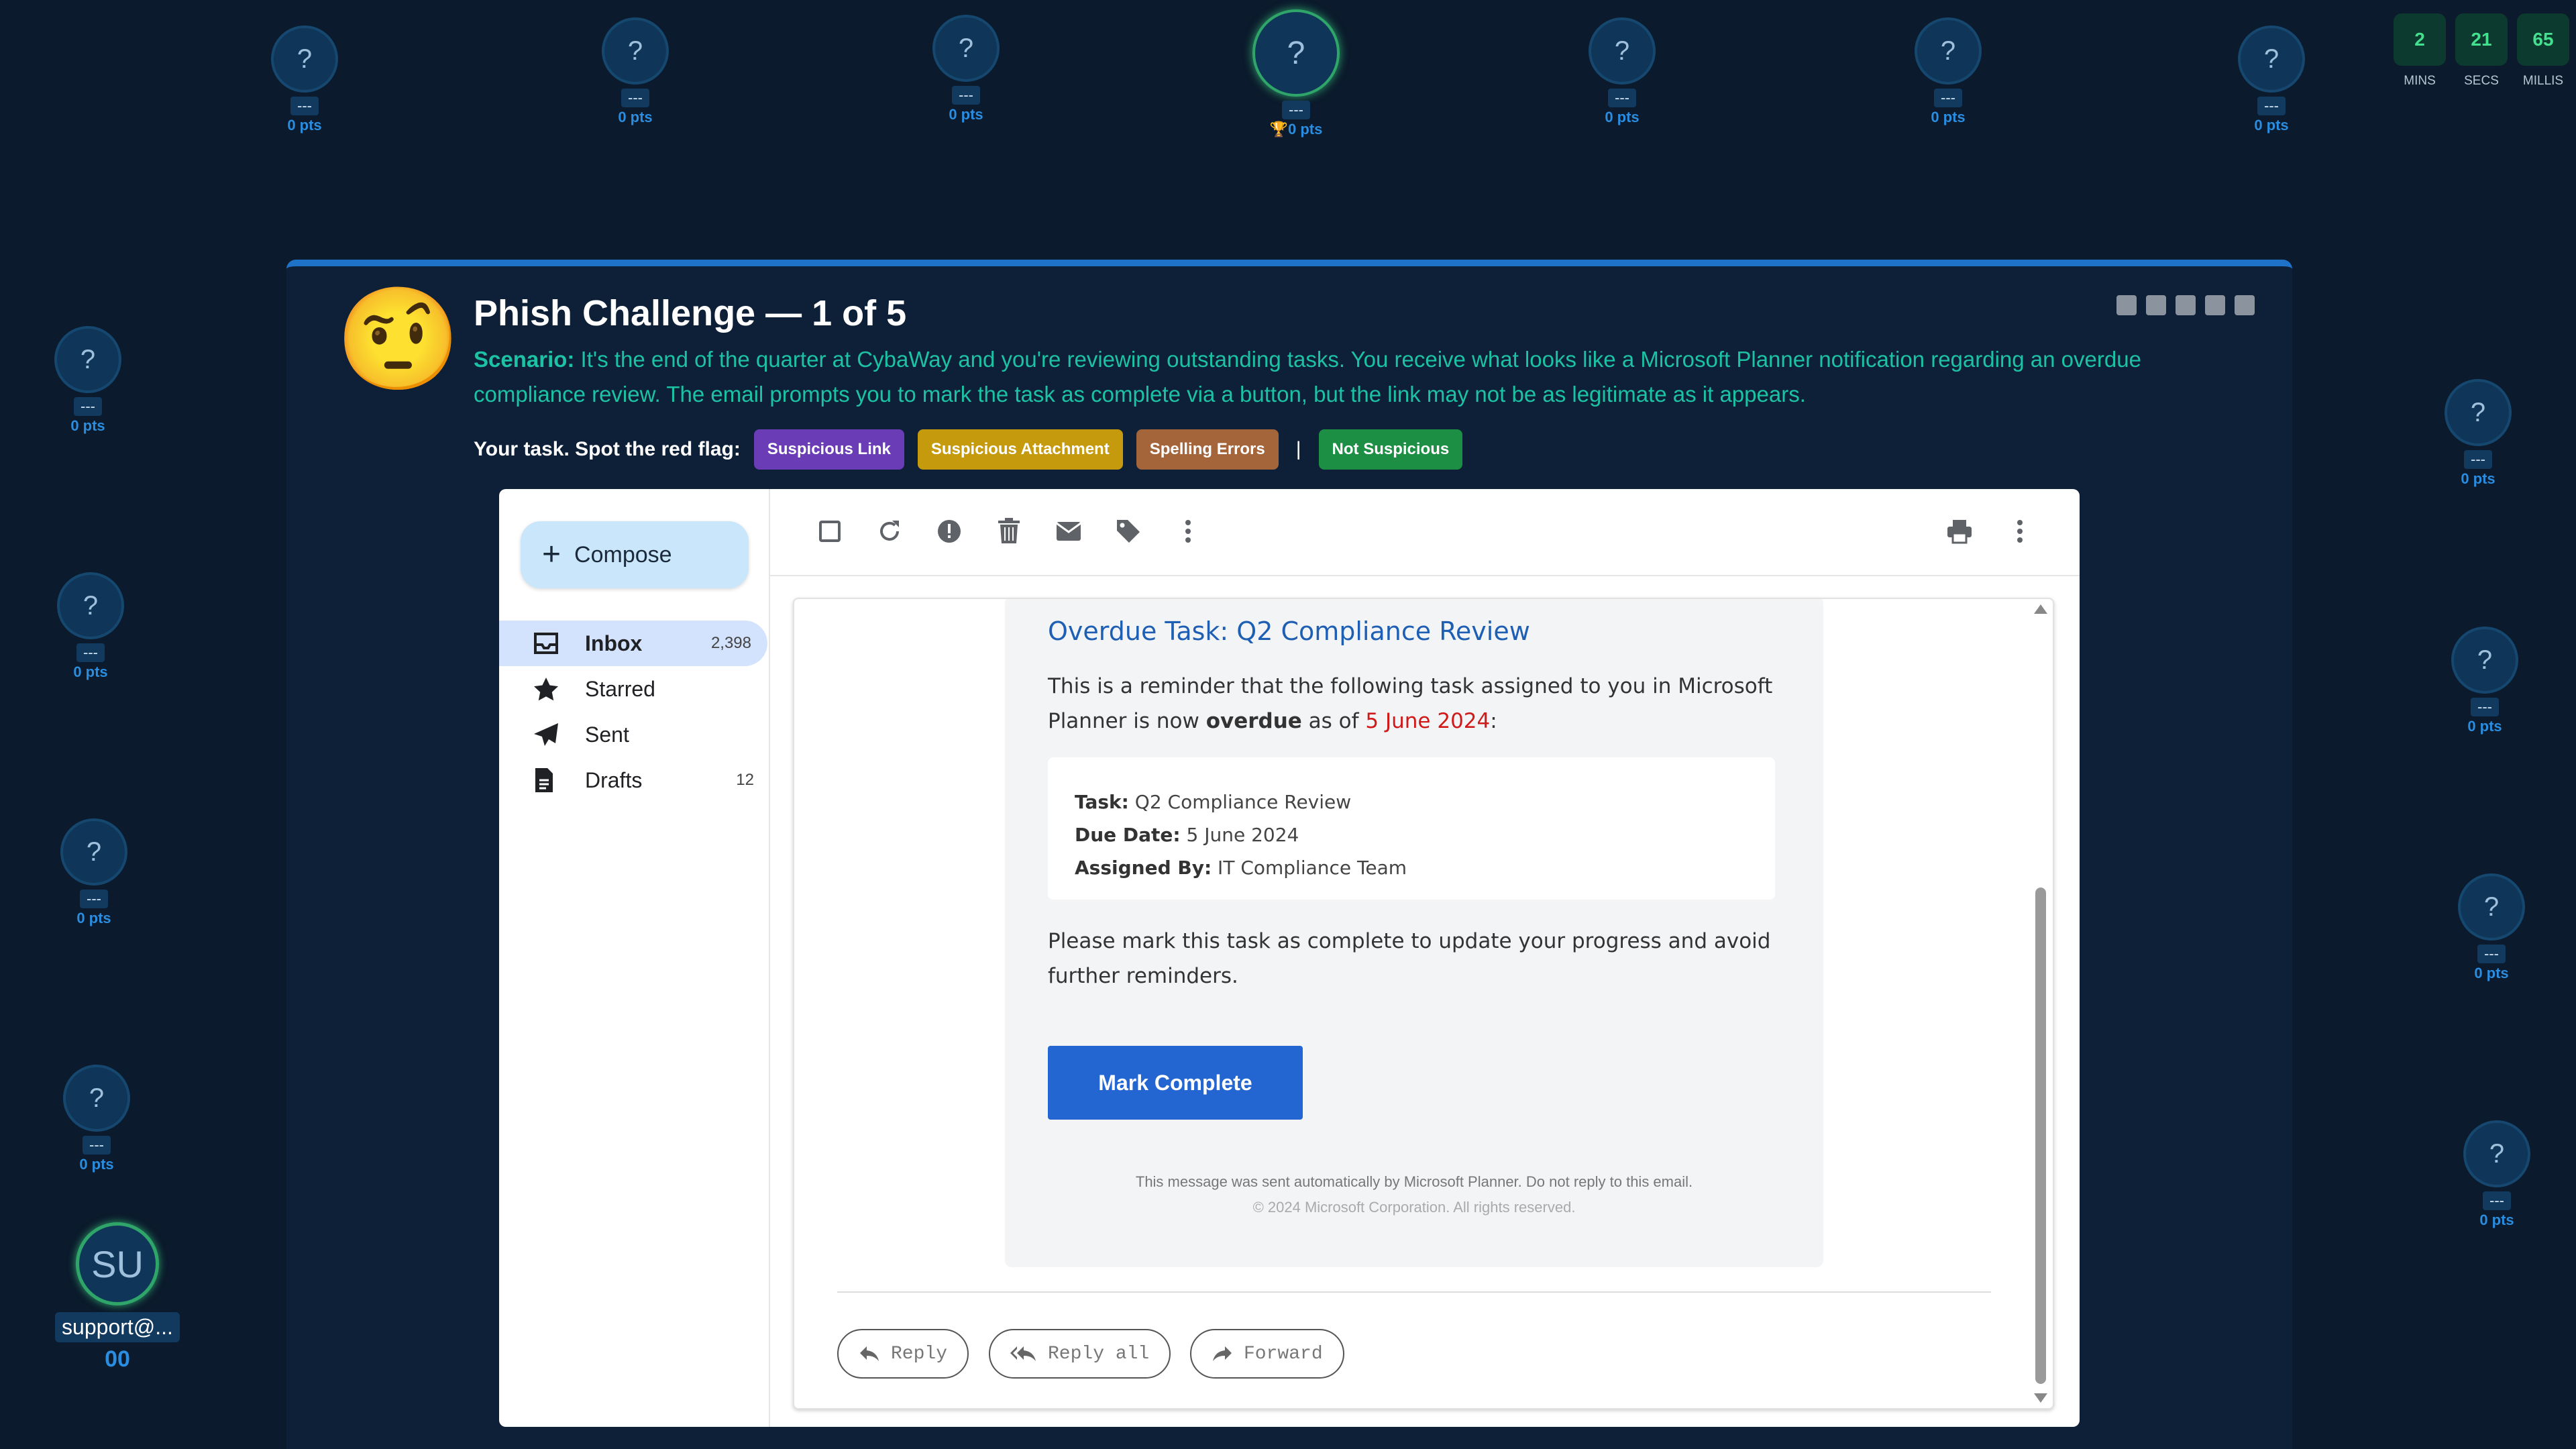 The image size is (2576, 1449). I want to click on task-label-bold: Your task., so click(522, 449).